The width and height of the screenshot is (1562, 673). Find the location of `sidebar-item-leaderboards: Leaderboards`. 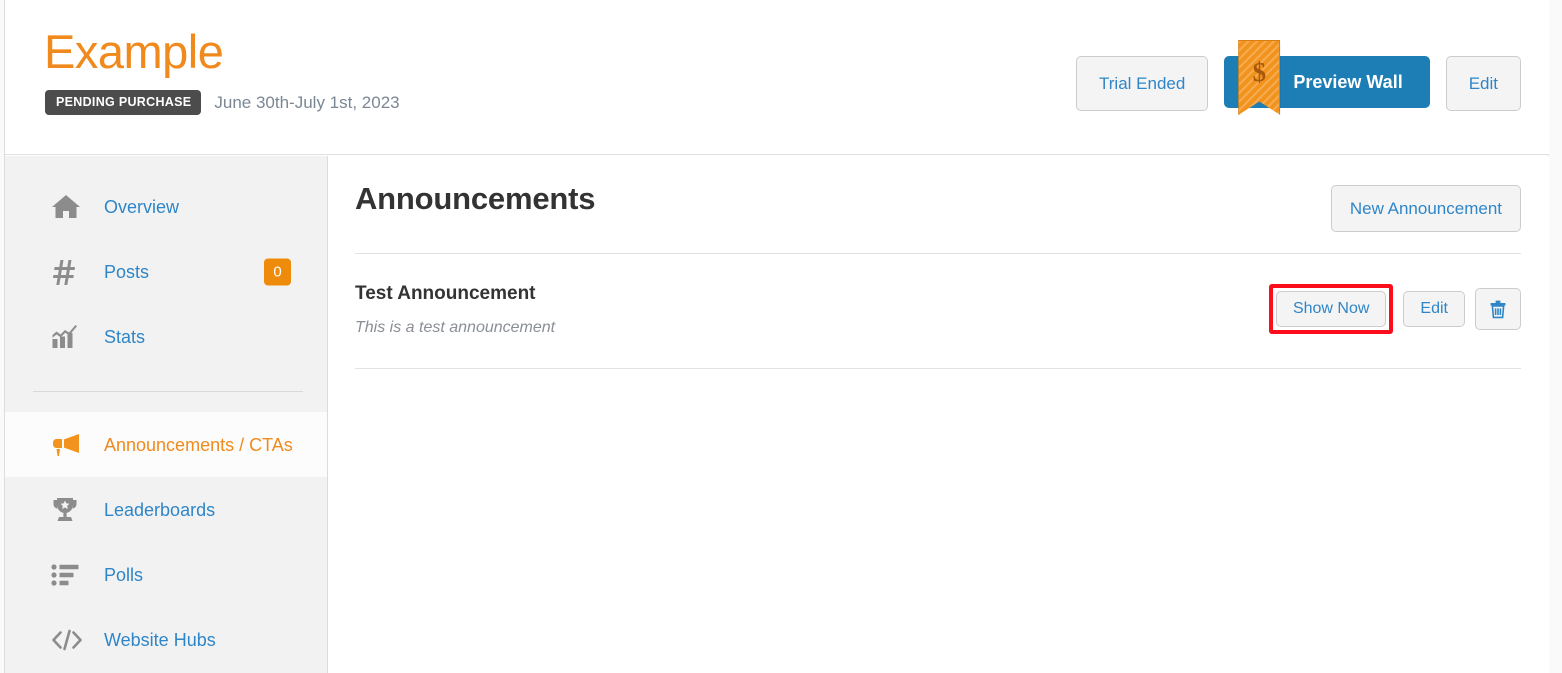

sidebar-item-leaderboards: Leaderboards is located at coordinates (166, 509).